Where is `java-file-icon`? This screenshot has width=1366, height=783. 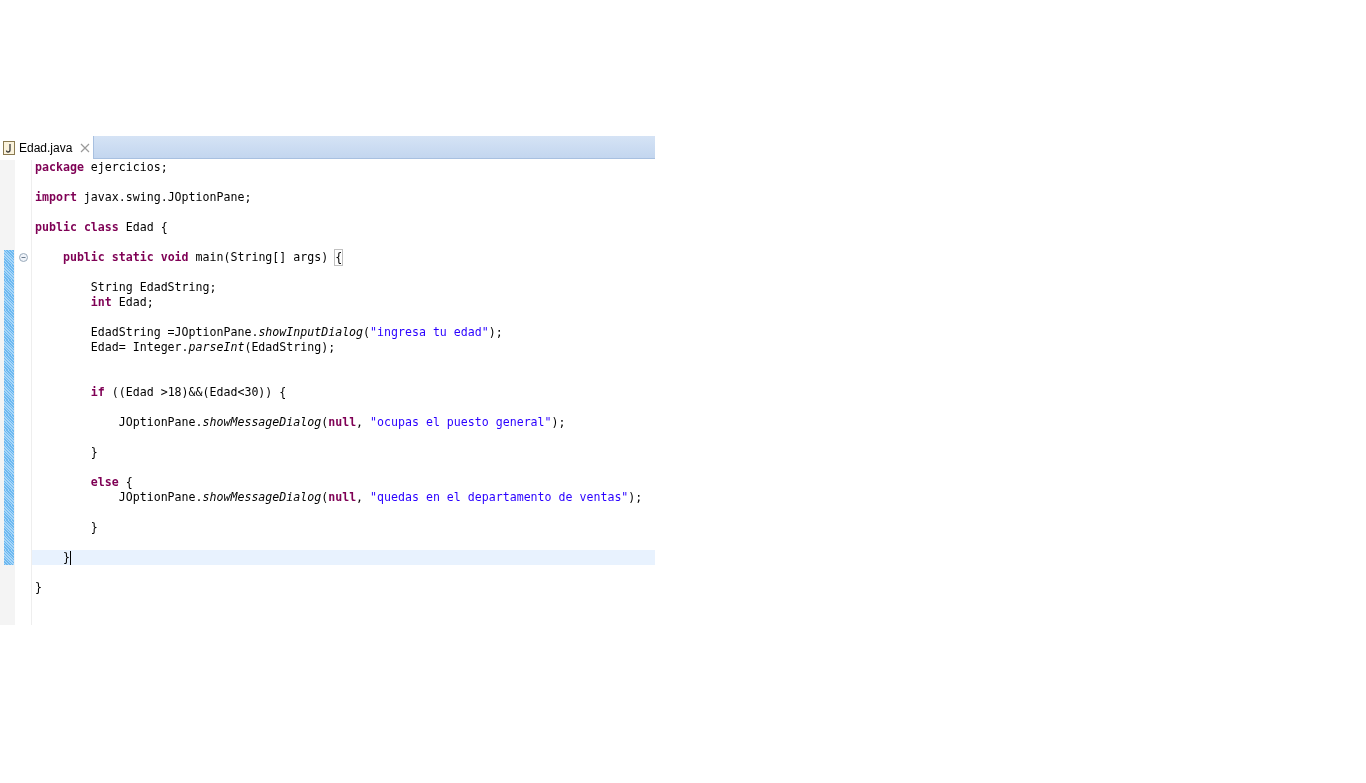 java-file-icon is located at coordinates (9, 147).